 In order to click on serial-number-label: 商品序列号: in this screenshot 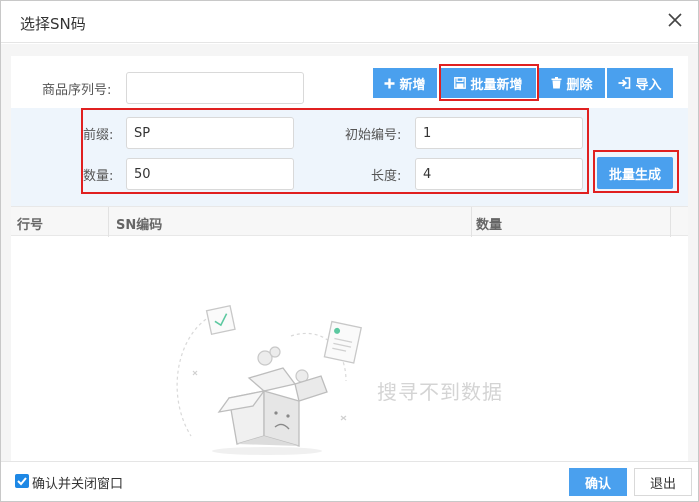, I will do `click(77, 90)`.